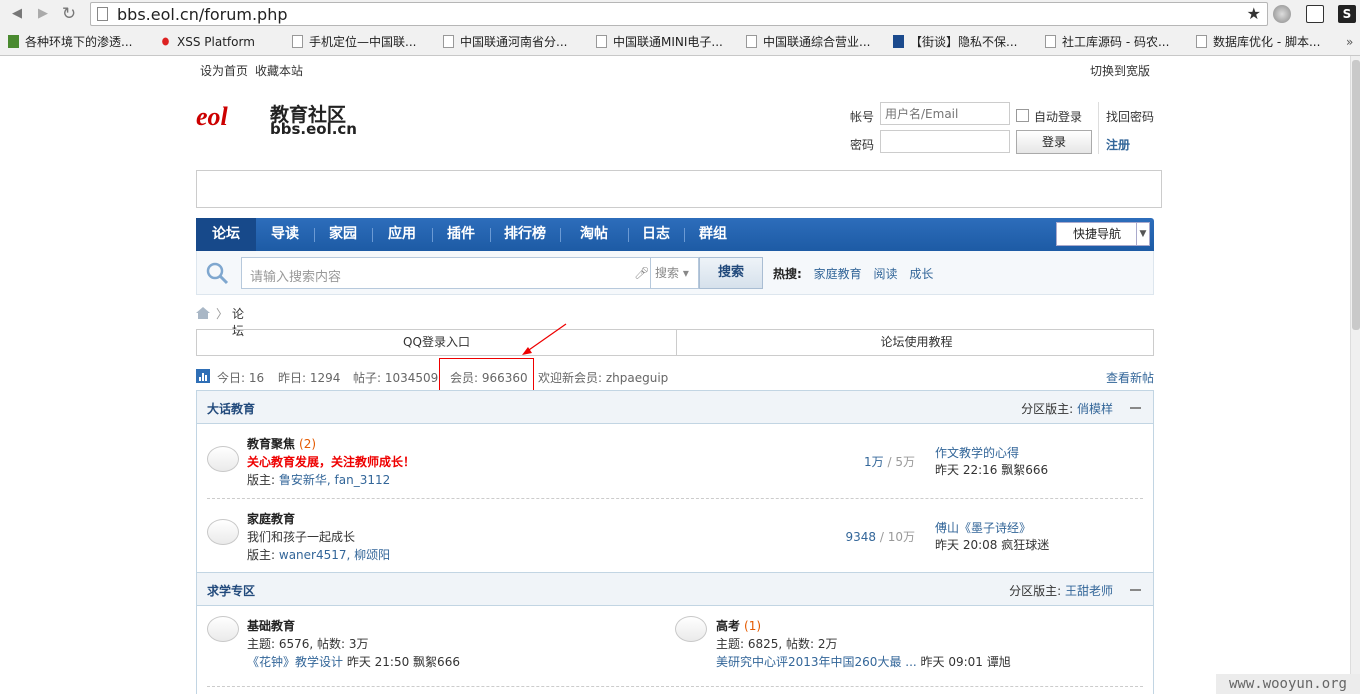 The width and height of the screenshot is (1360, 694). What do you see at coordinates (675, 686) in the screenshot?
I see `row-divider` at bounding box center [675, 686].